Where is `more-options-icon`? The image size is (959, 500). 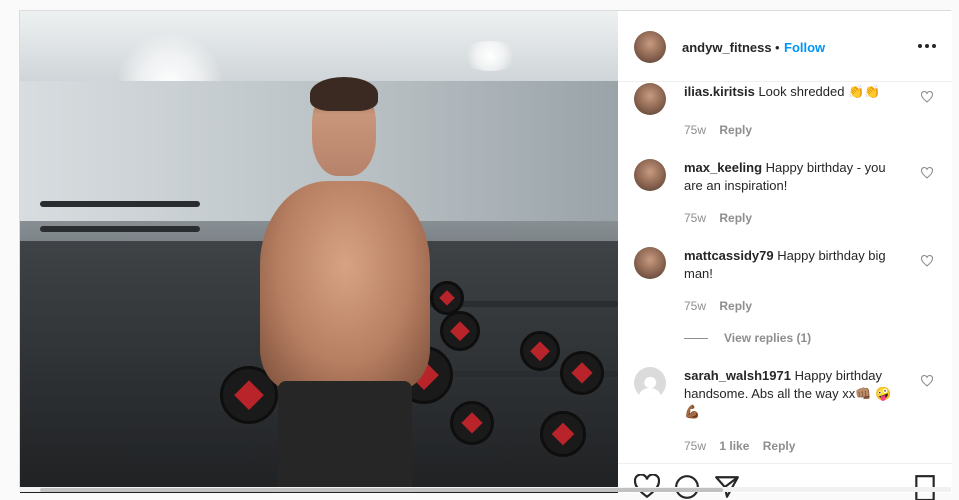 more-options-icon is located at coordinates (927, 46).